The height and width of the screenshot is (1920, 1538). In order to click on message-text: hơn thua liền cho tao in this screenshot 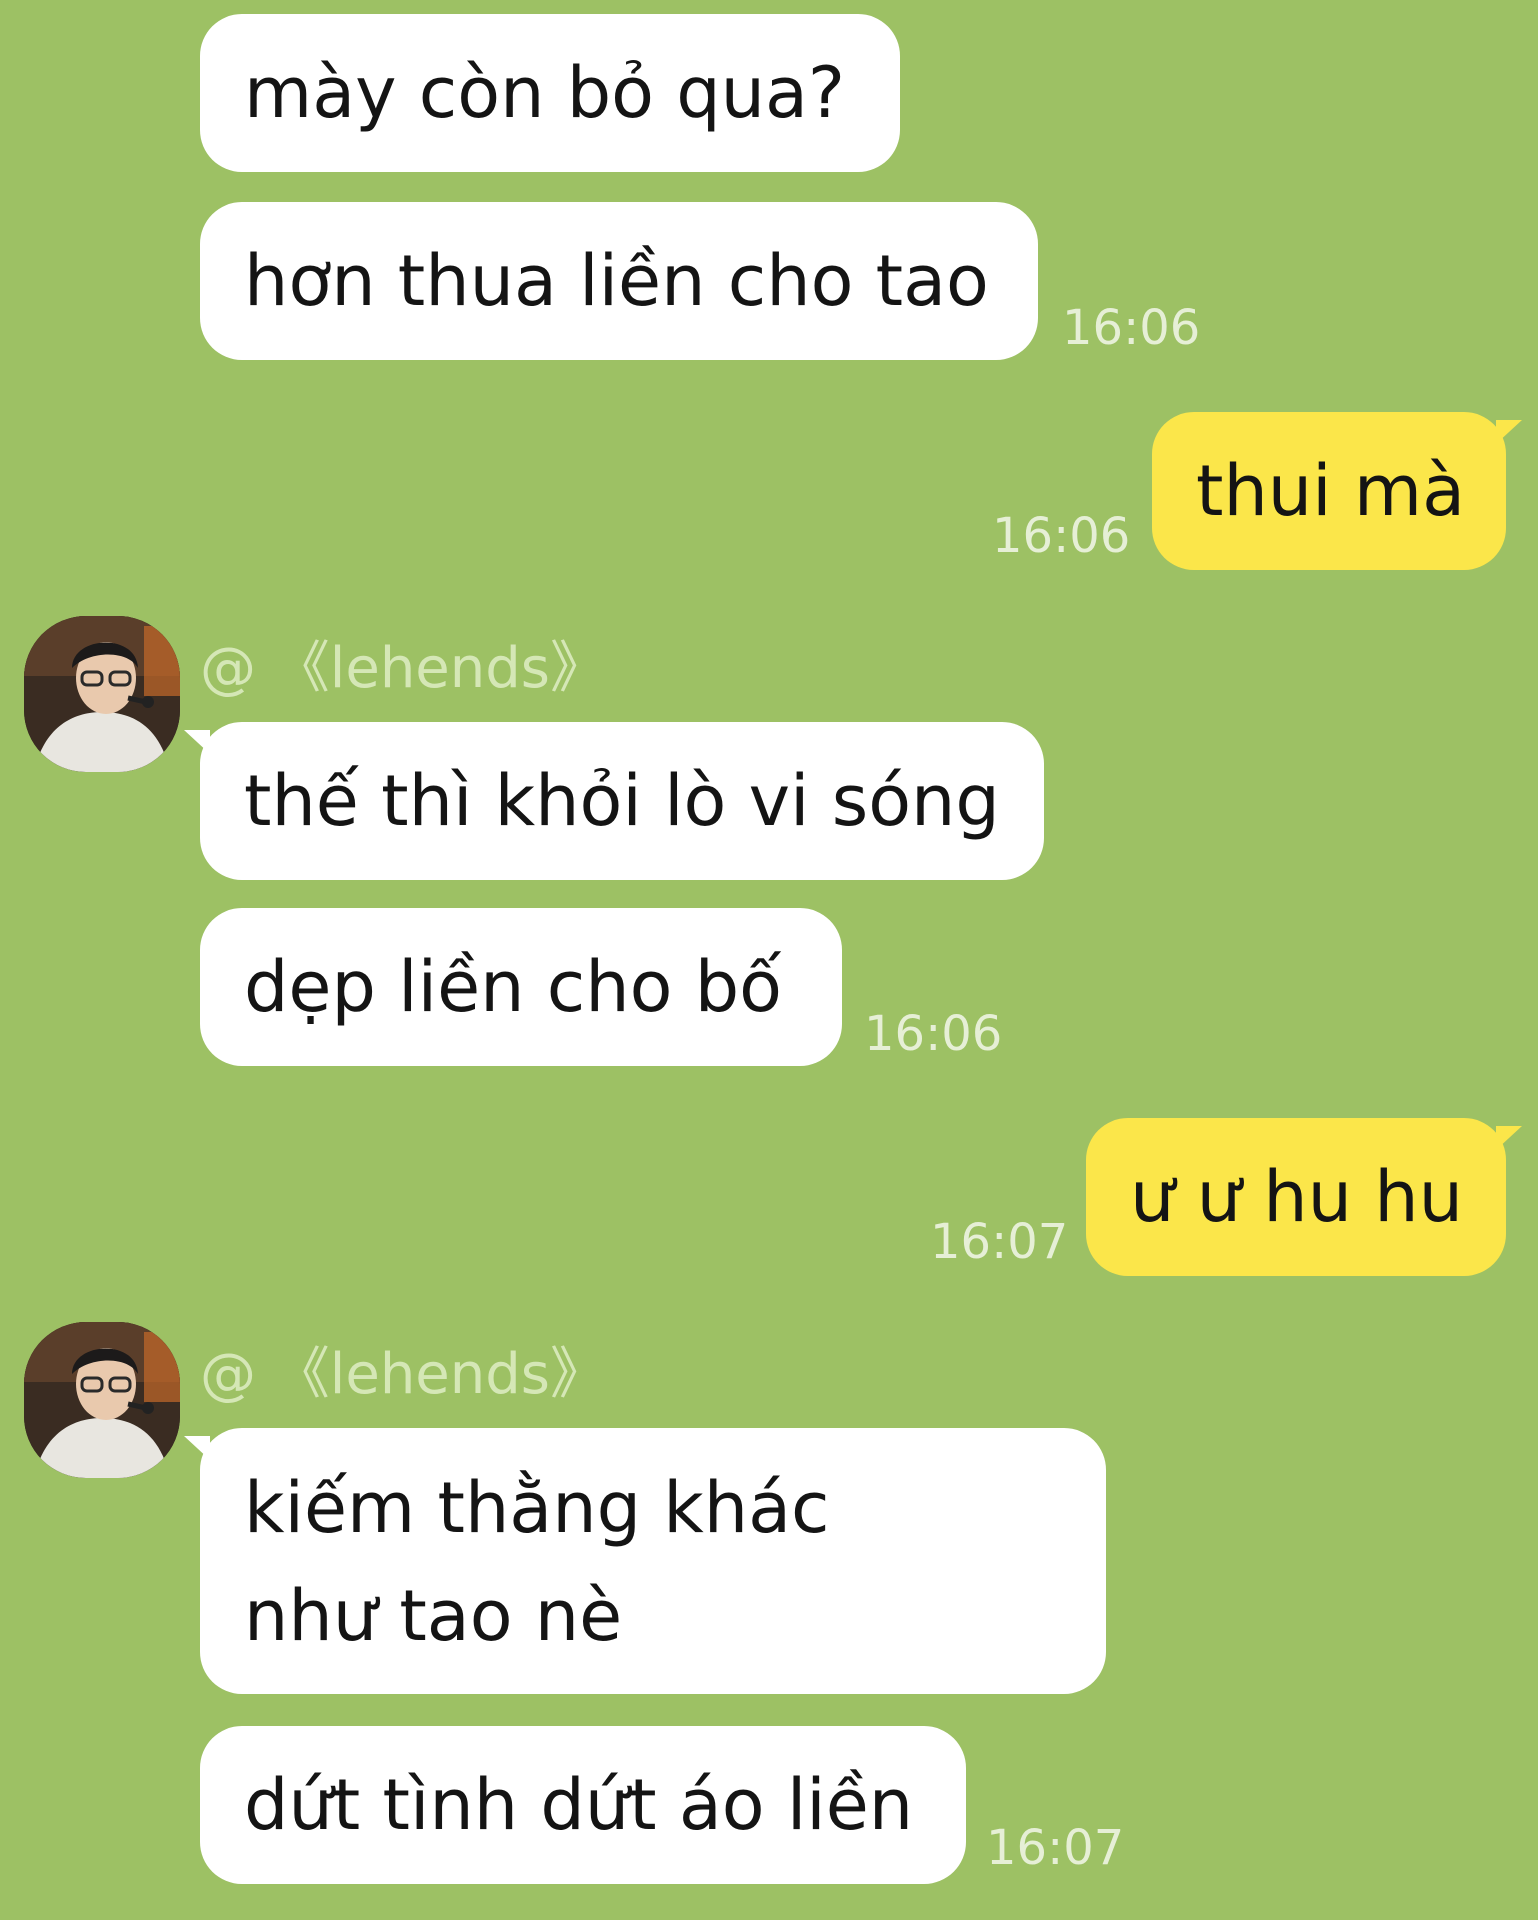, I will do `click(616, 281)`.